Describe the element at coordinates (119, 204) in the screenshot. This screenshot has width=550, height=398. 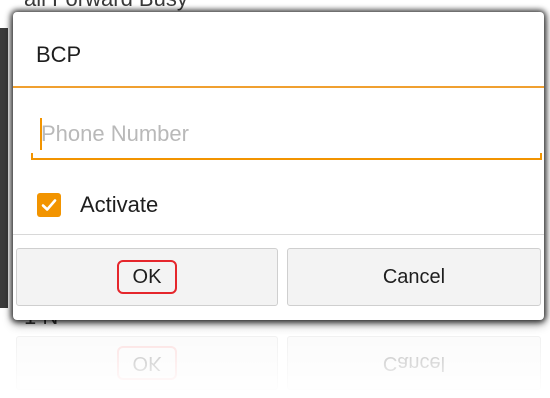
I see `activate-label: Activate` at that location.